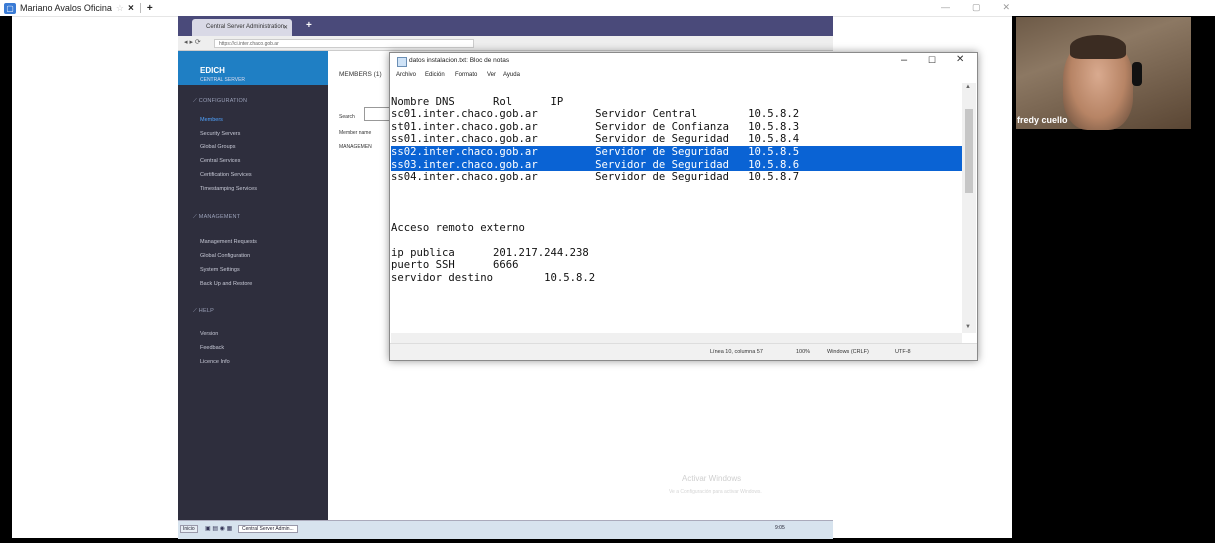 This screenshot has width=1215, height=543. I want to click on maximize-icon: ☐, so click(932, 60).